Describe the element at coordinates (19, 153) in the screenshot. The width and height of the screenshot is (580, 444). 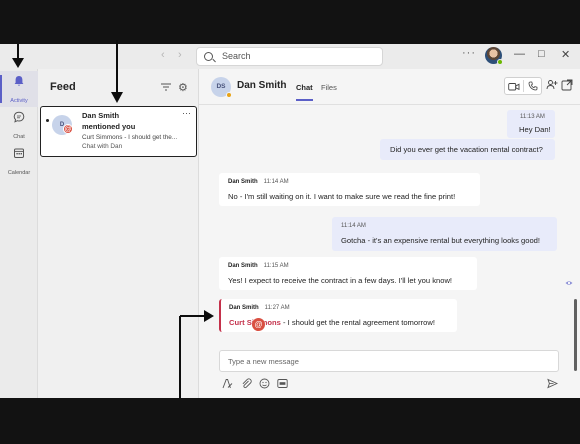
I see `calendar-icon` at that location.